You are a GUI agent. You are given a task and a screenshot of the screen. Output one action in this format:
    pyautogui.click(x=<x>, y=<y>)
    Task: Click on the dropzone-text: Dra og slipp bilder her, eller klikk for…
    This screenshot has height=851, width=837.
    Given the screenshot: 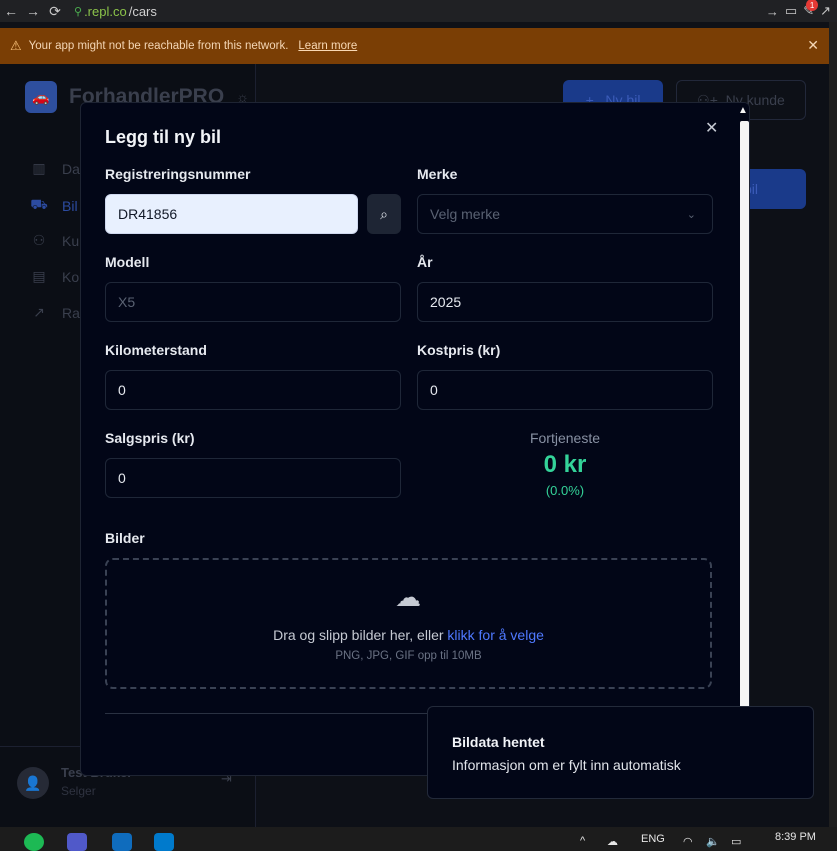 What is the action you would take?
    pyautogui.click(x=408, y=635)
    